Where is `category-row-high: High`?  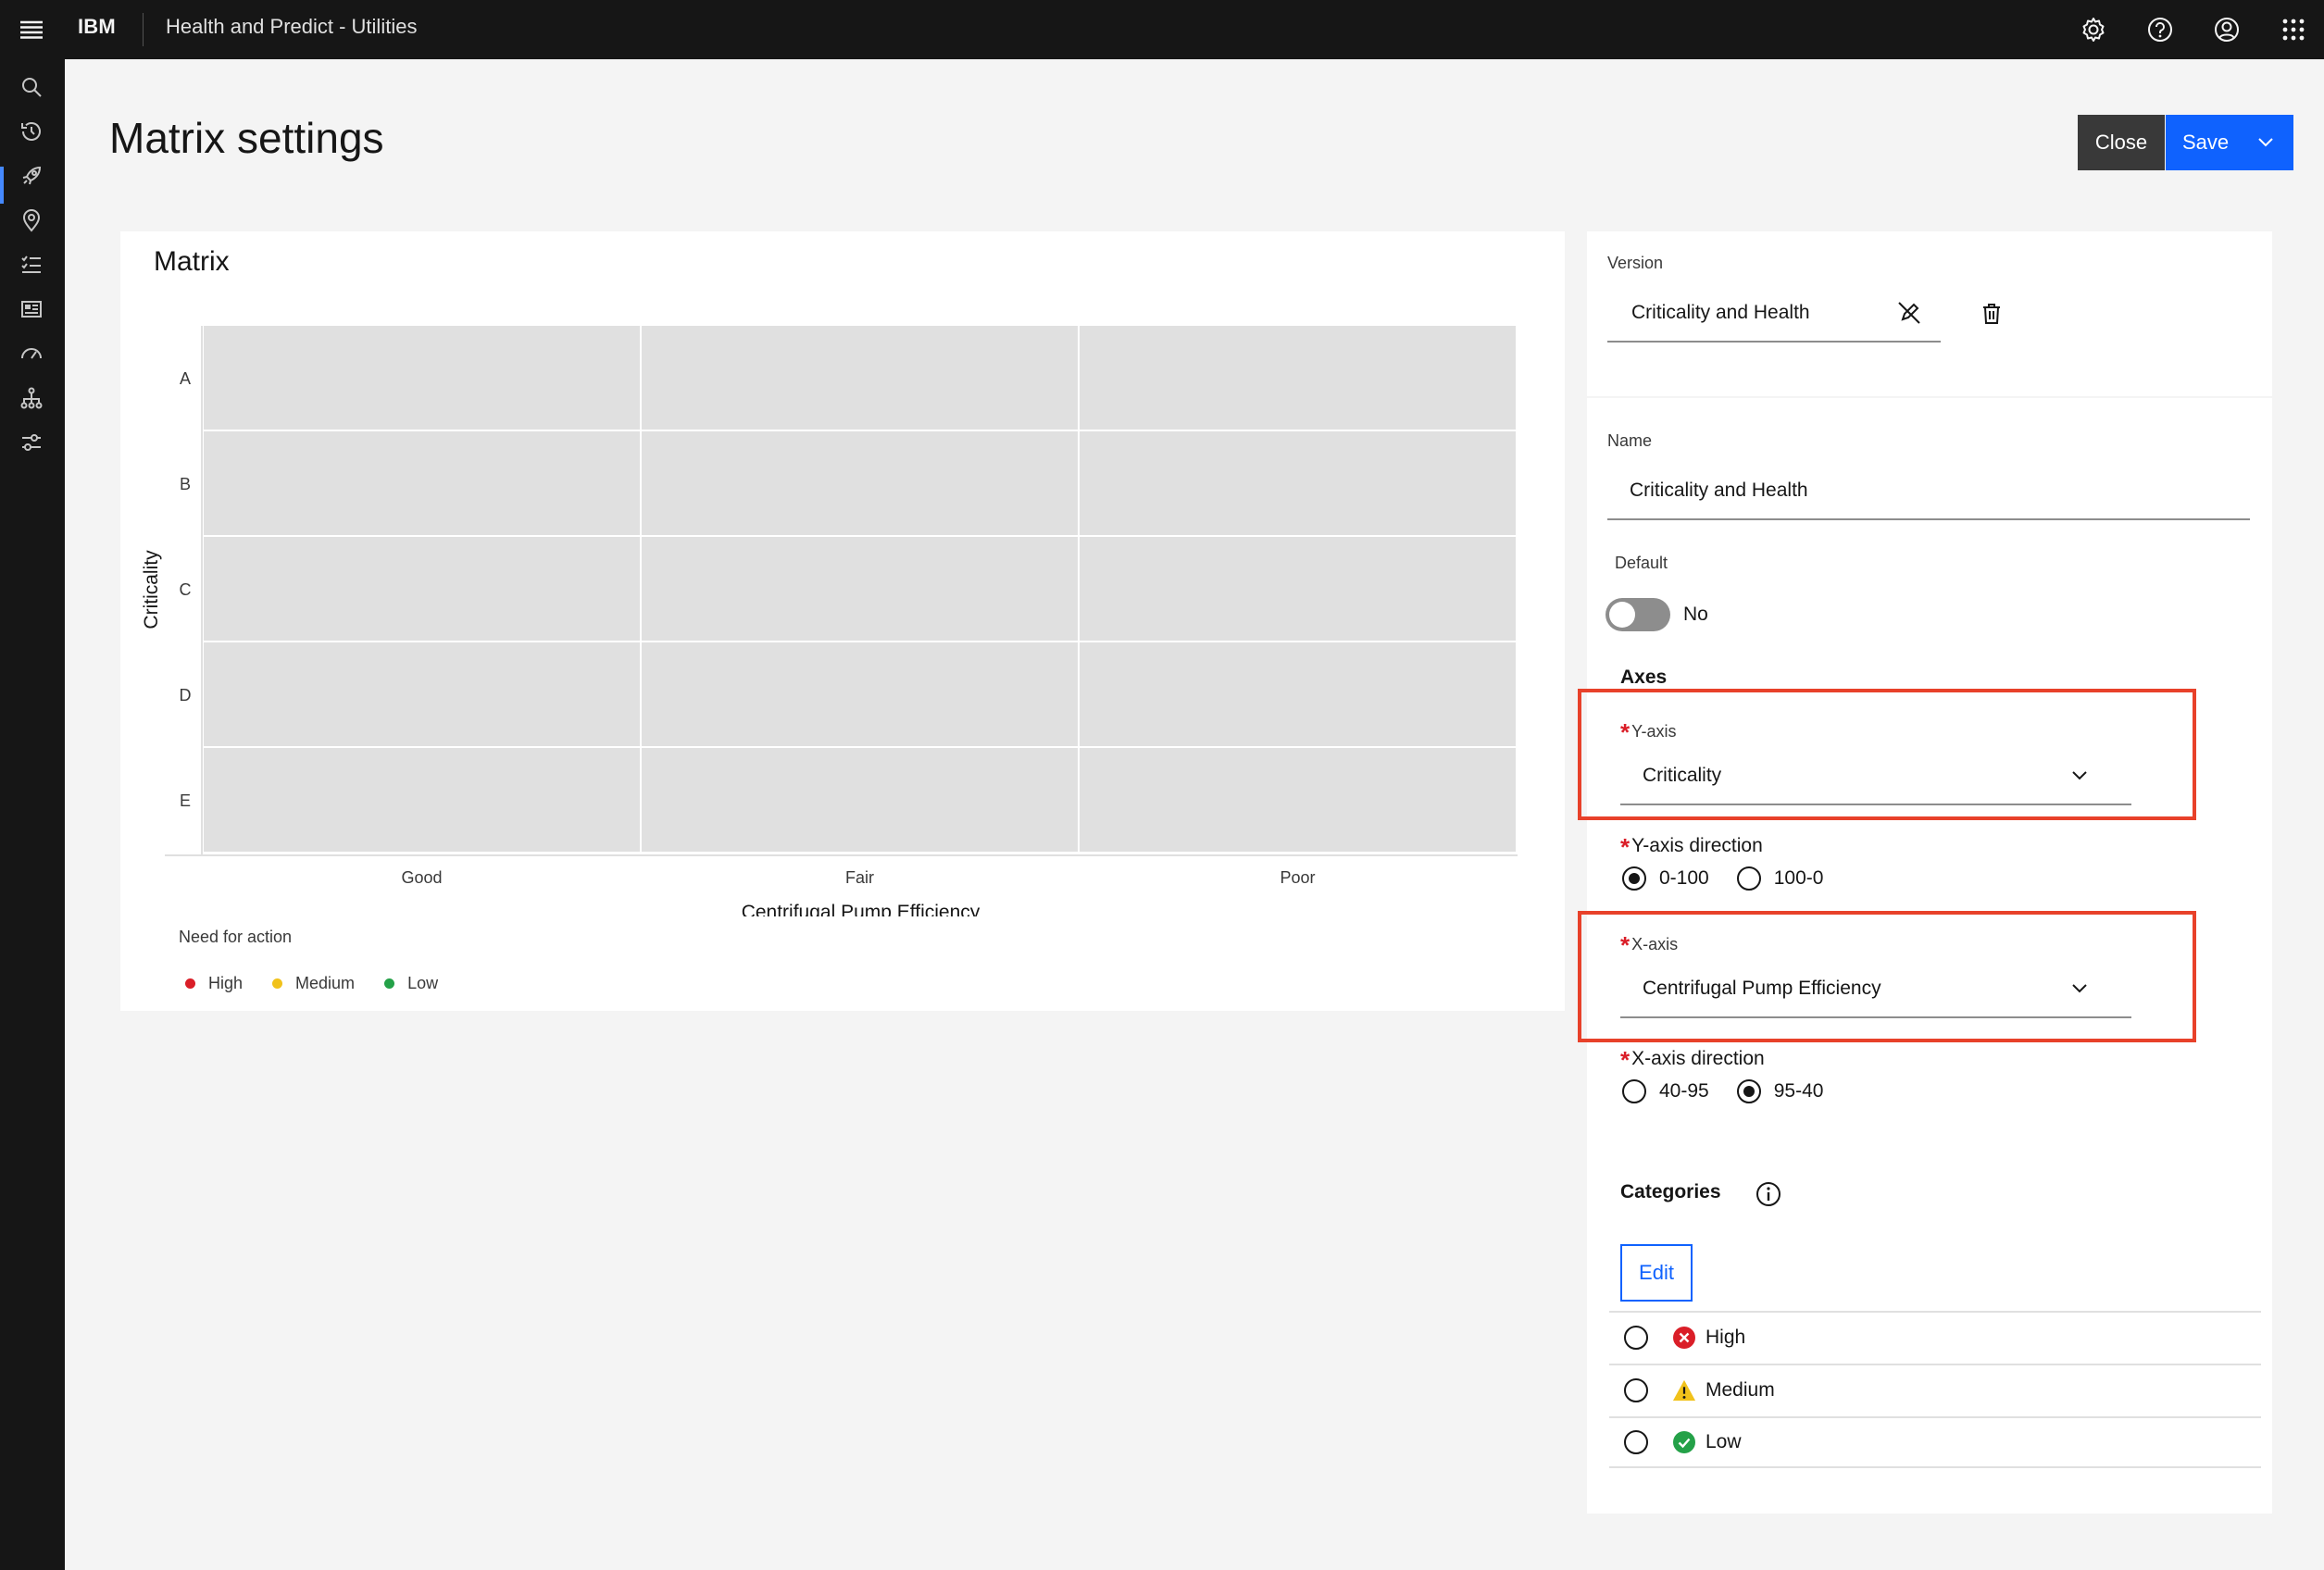 category-row-high: High is located at coordinates (1935, 1337).